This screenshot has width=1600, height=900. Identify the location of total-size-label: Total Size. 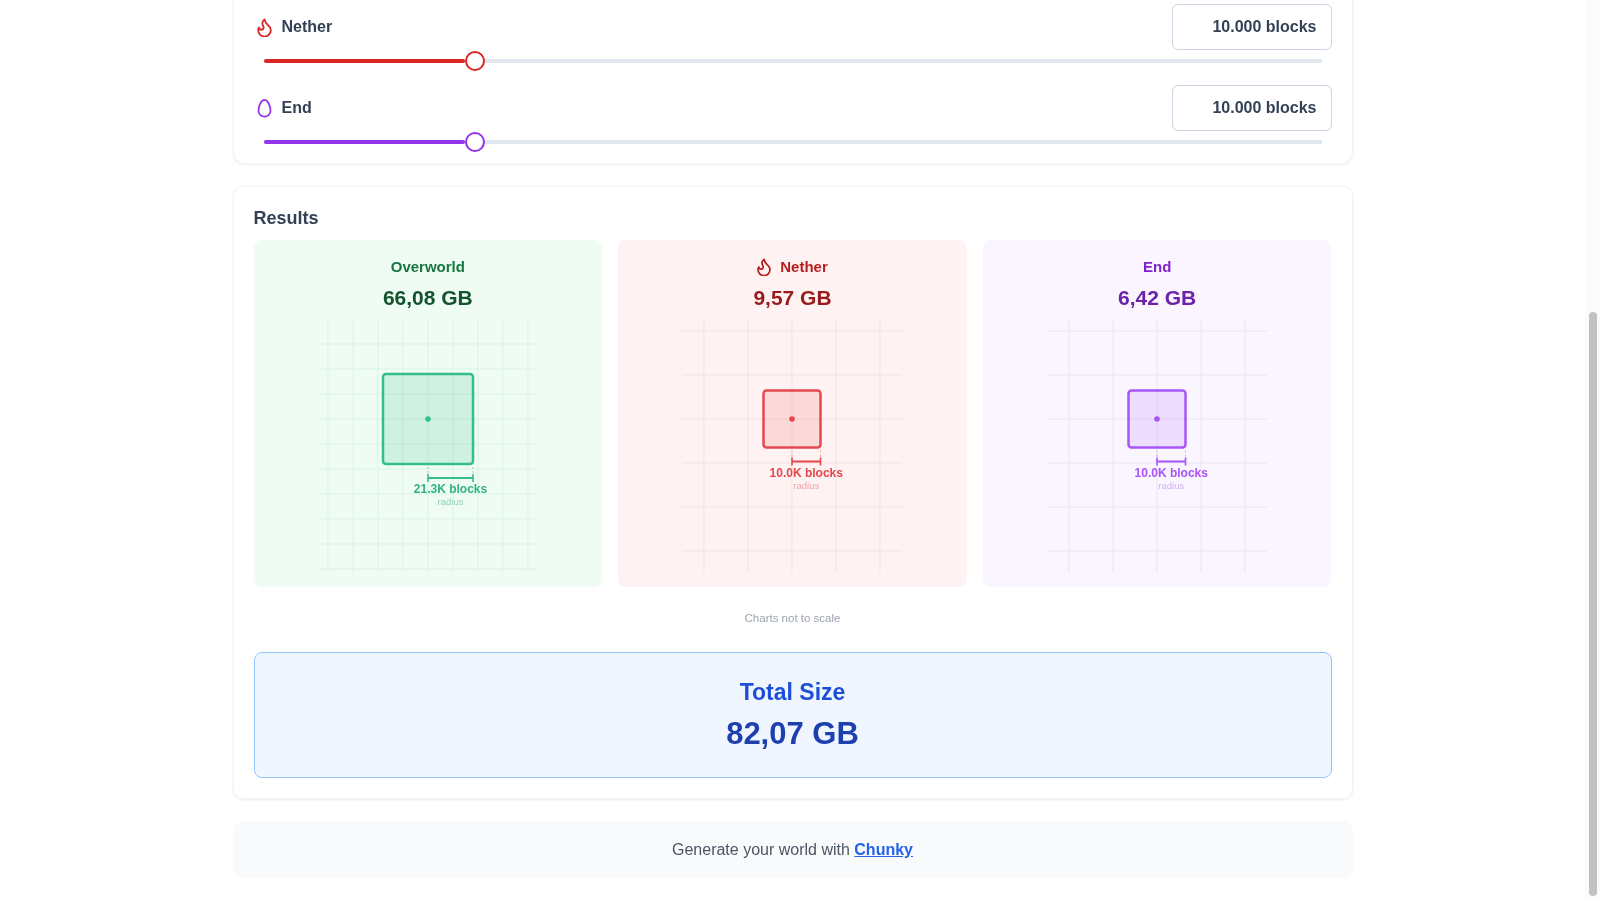
(792, 692).